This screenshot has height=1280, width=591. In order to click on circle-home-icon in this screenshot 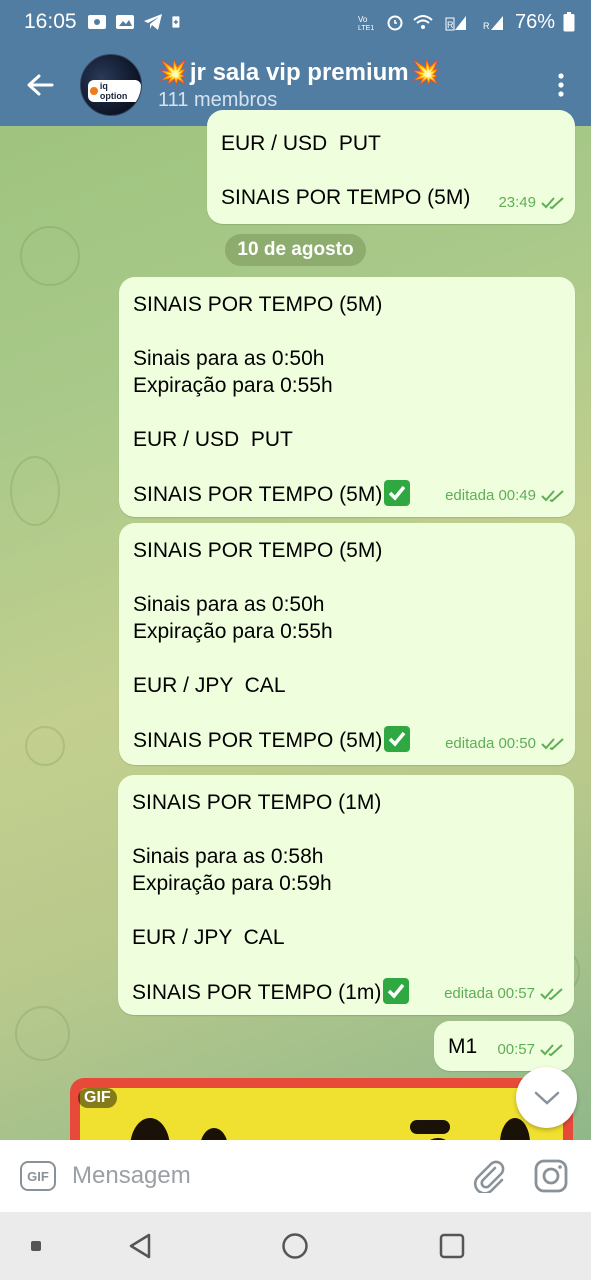, I will do `click(295, 1246)`.